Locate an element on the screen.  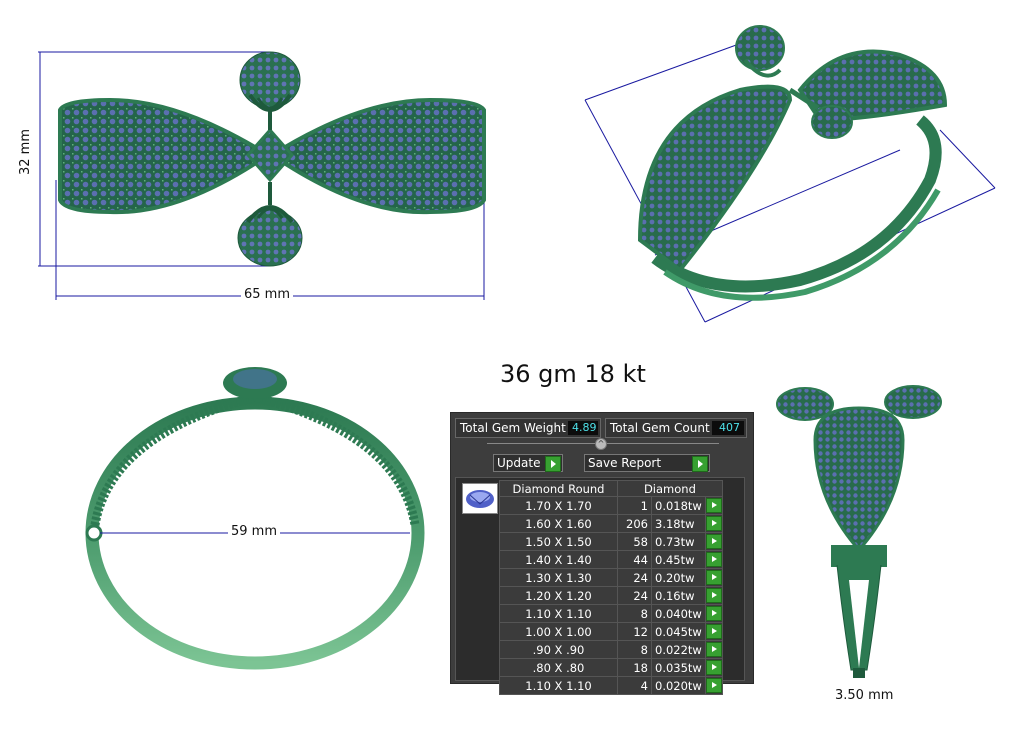
gem-size: 1.70 X 1.70 is located at coordinates (558, 505).